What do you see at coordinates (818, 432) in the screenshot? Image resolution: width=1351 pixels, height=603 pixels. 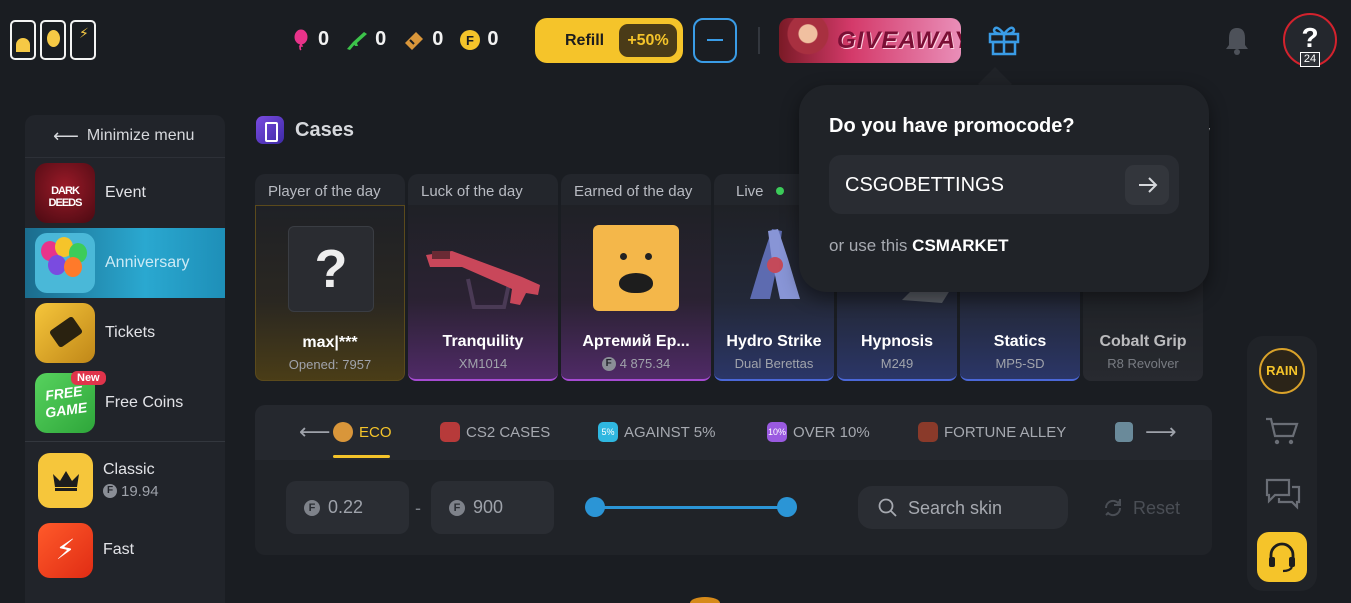 I see `tab-over-10: 10% OVER 10%` at bounding box center [818, 432].